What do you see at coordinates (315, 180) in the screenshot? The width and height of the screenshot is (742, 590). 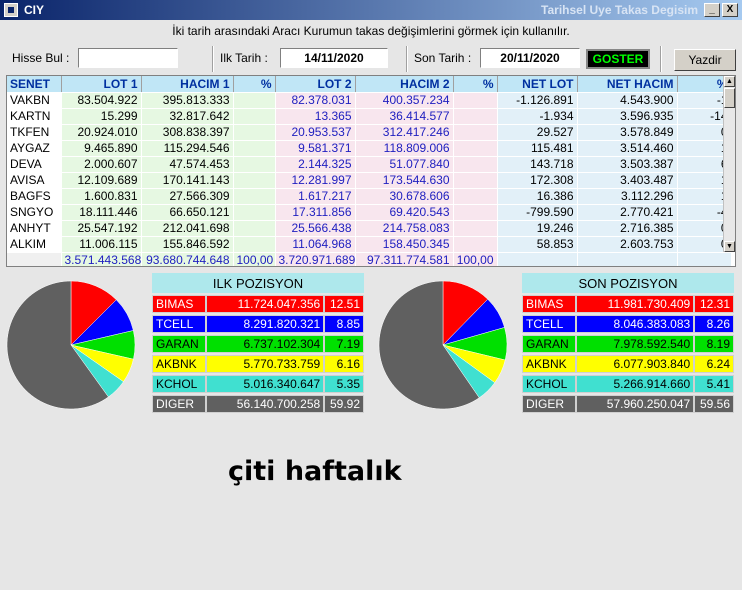 I see `grid-cell: 12.281.997` at bounding box center [315, 180].